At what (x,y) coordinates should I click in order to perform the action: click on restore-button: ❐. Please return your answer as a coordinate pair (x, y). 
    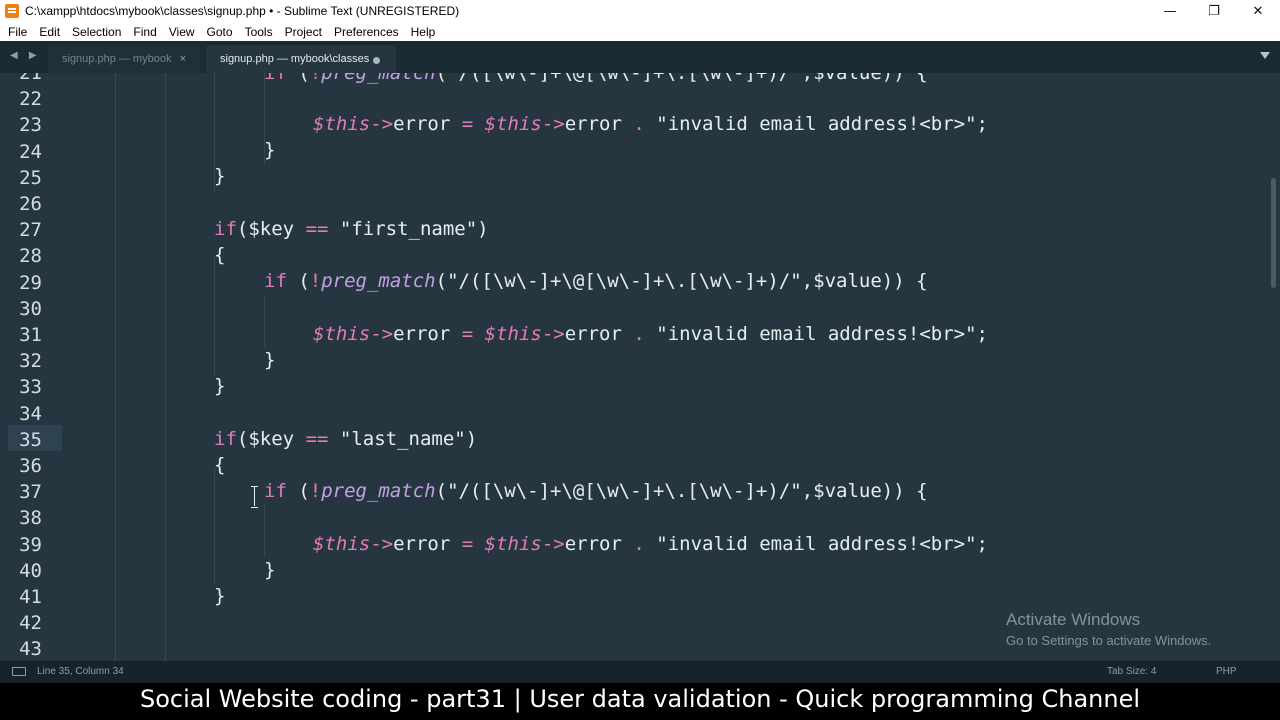
    Looking at the image, I should click on (1214, 11).